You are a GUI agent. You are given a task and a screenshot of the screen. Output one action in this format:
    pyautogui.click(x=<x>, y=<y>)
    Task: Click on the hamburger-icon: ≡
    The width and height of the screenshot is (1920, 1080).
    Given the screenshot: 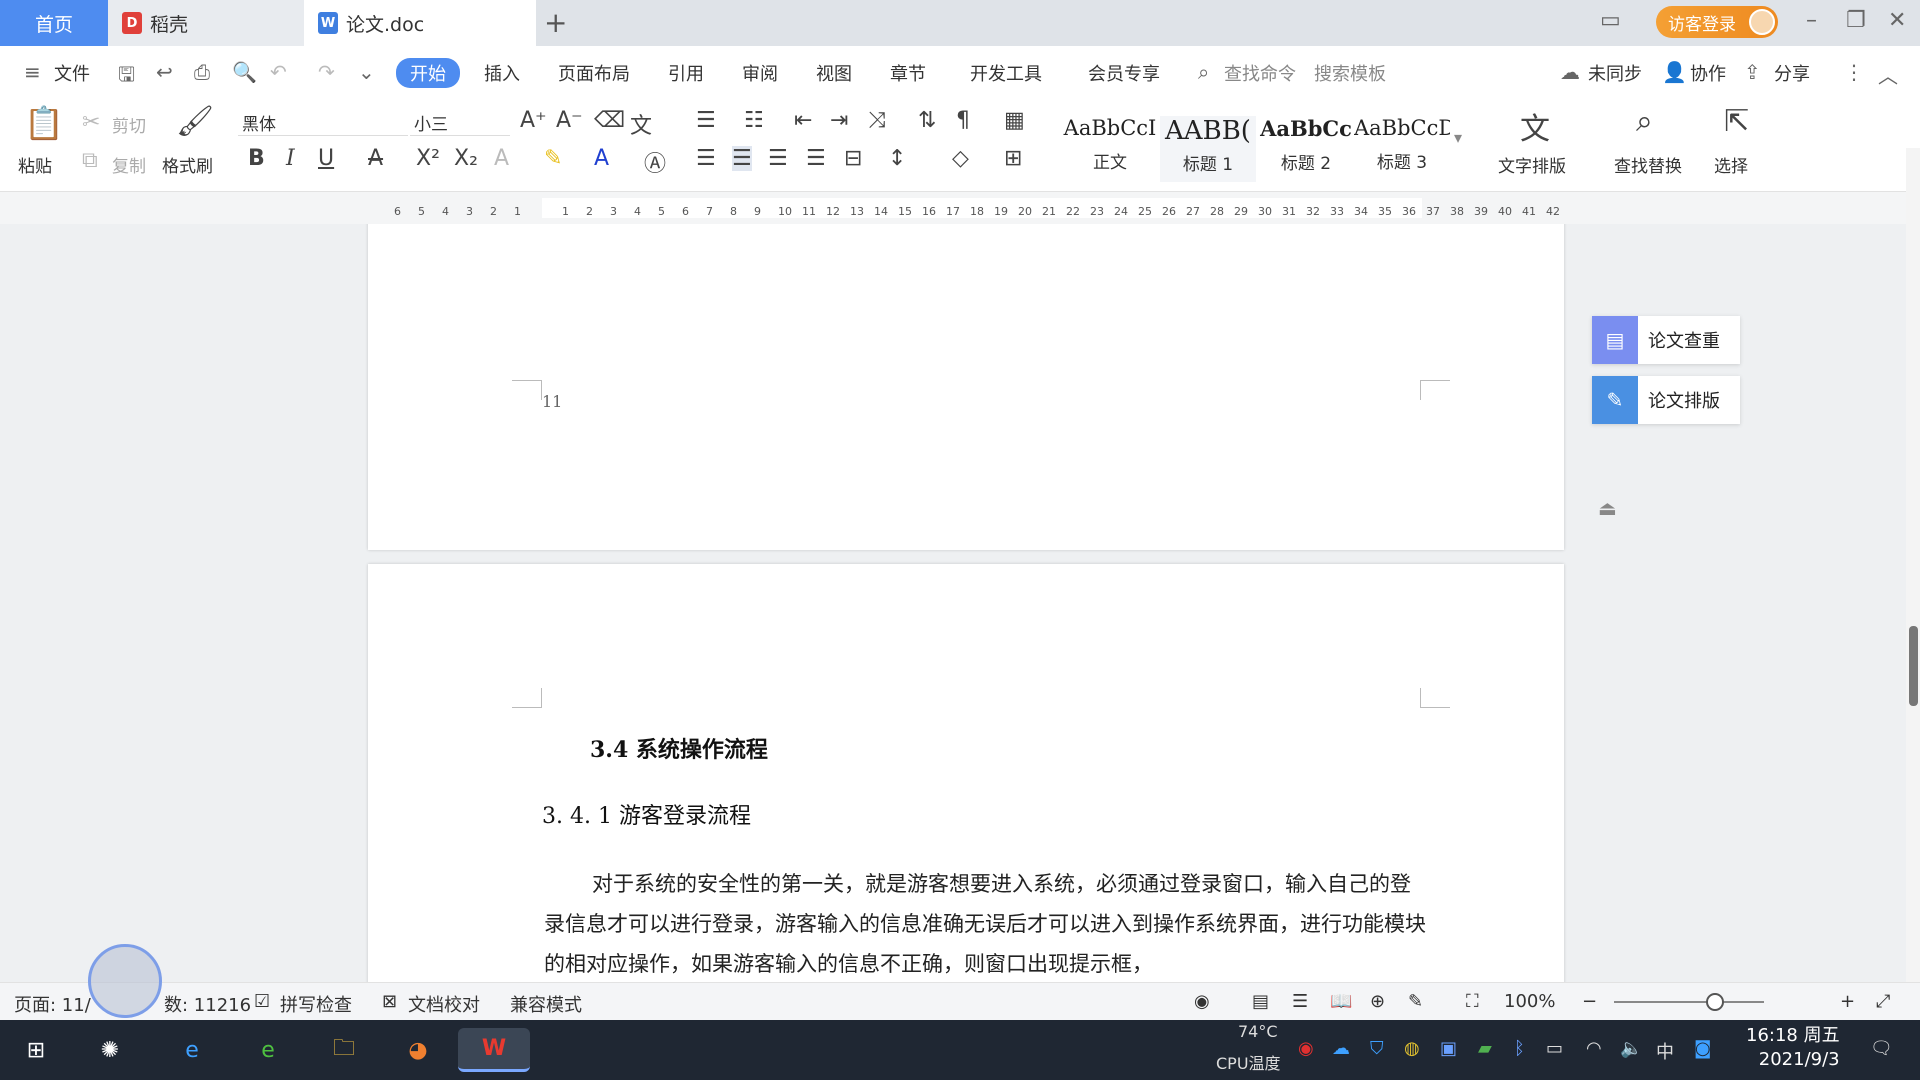 What is the action you would take?
    pyautogui.click(x=35, y=72)
    